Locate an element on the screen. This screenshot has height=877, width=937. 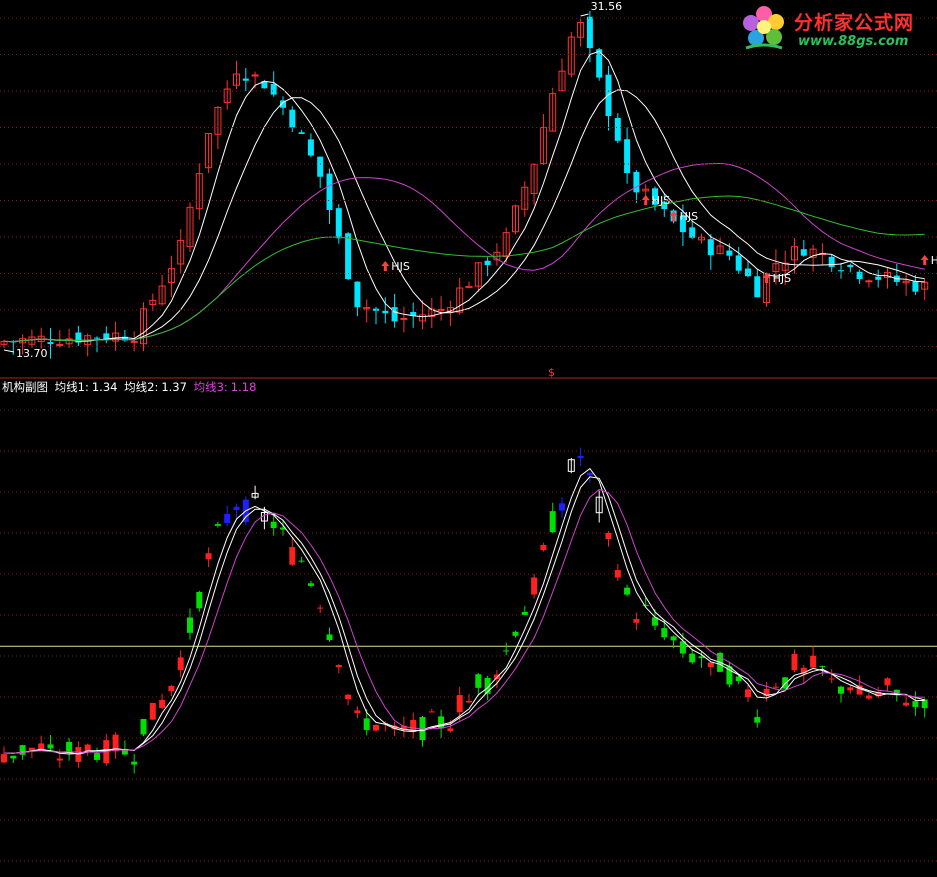
site-logo: 分析家公式网 www.88gs.com is located at coordinates (837, 28).